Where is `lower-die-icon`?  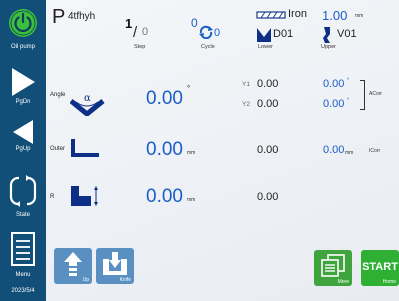
lower-die-icon is located at coordinates (264, 35).